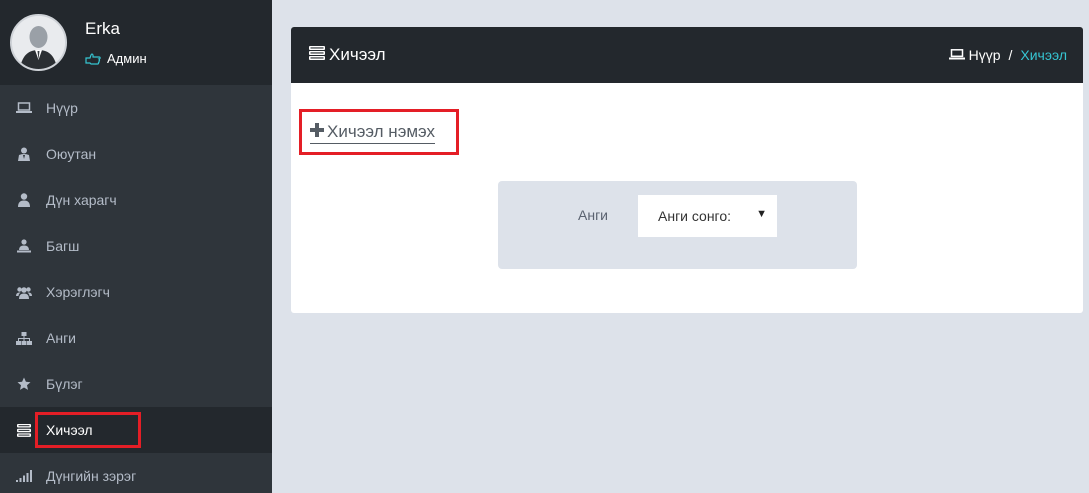  Describe the element at coordinates (93, 58) in the screenshot. I see `hand-pointer-icon` at that location.